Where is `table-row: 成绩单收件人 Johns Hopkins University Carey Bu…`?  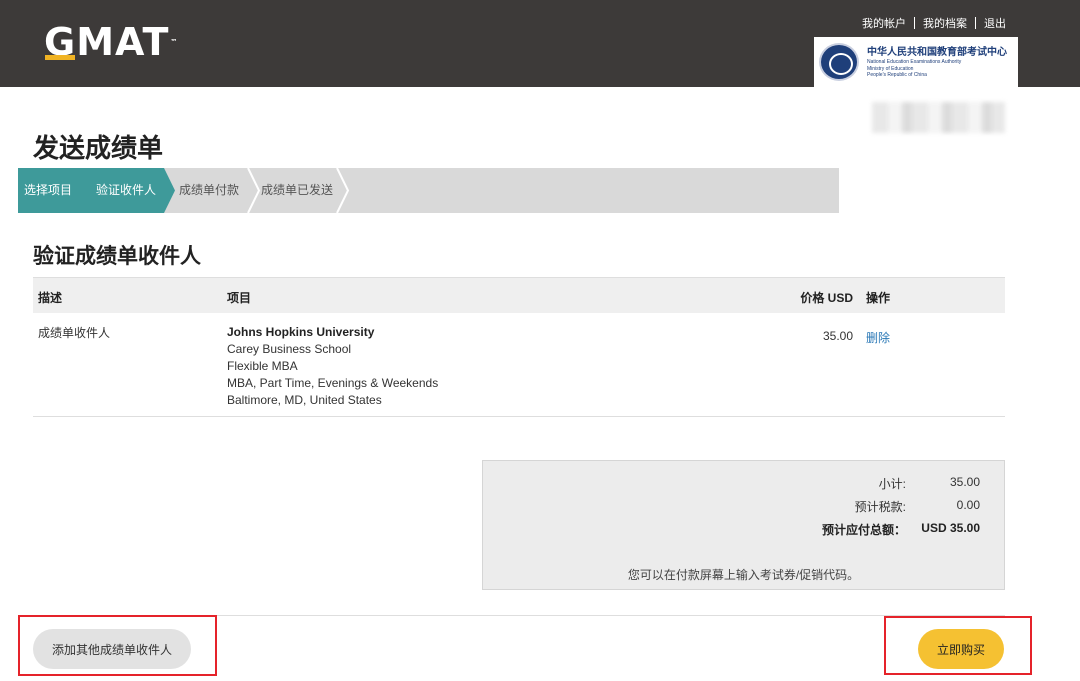
table-row: 成绩单收件人 Johns Hopkins University Carey Bu… is located at coordinates (519, 365).